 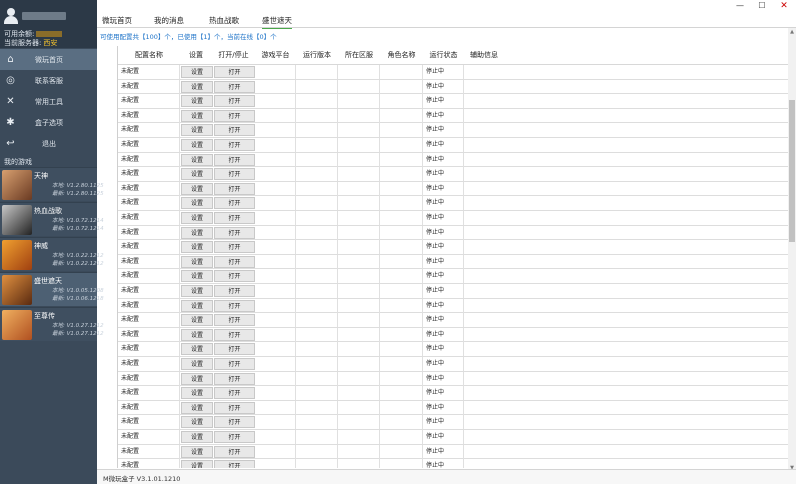 I want to click on vertical-scrollbar: ▲ ▼, so click(x=792, y=250).